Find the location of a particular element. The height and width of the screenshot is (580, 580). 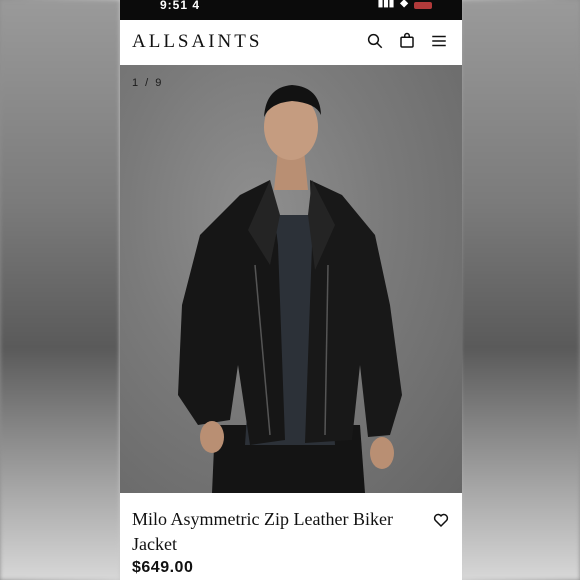

menu-icon is located at coordinates (439, 41).